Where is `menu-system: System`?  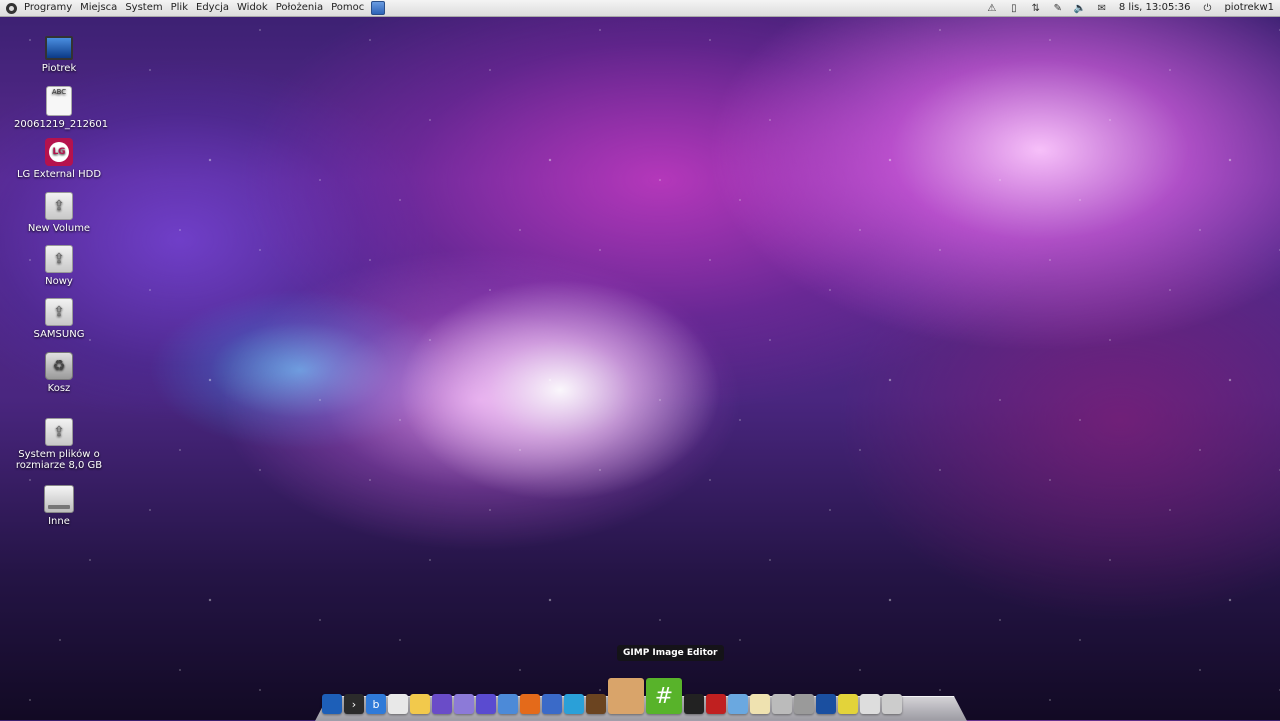 menu-system: System is located at coordinates (143, 8).